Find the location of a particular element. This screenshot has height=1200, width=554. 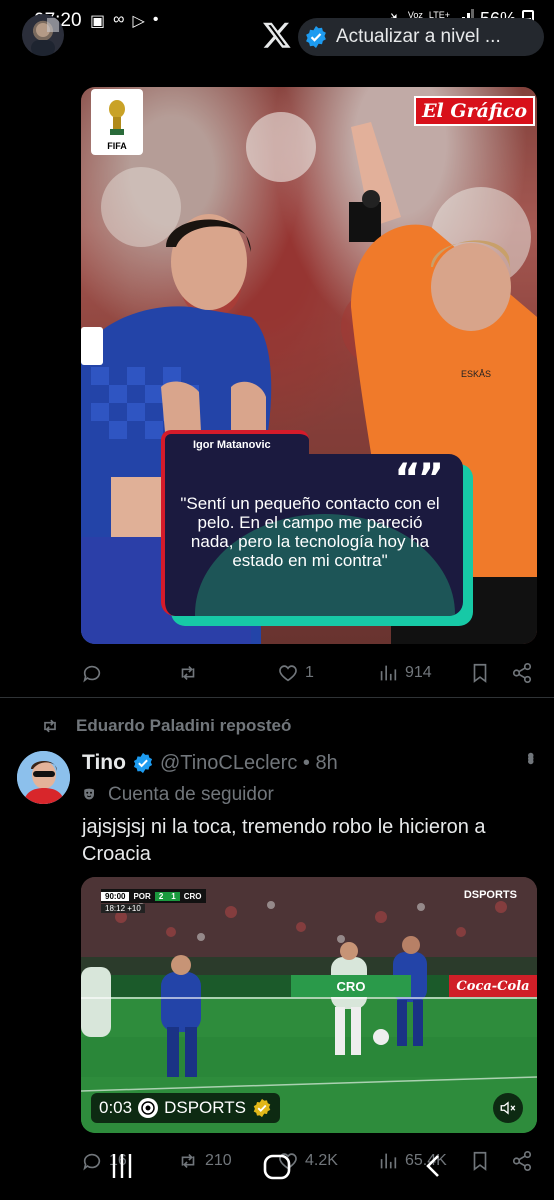

tweet-divider is located at coordinates (277, 697).